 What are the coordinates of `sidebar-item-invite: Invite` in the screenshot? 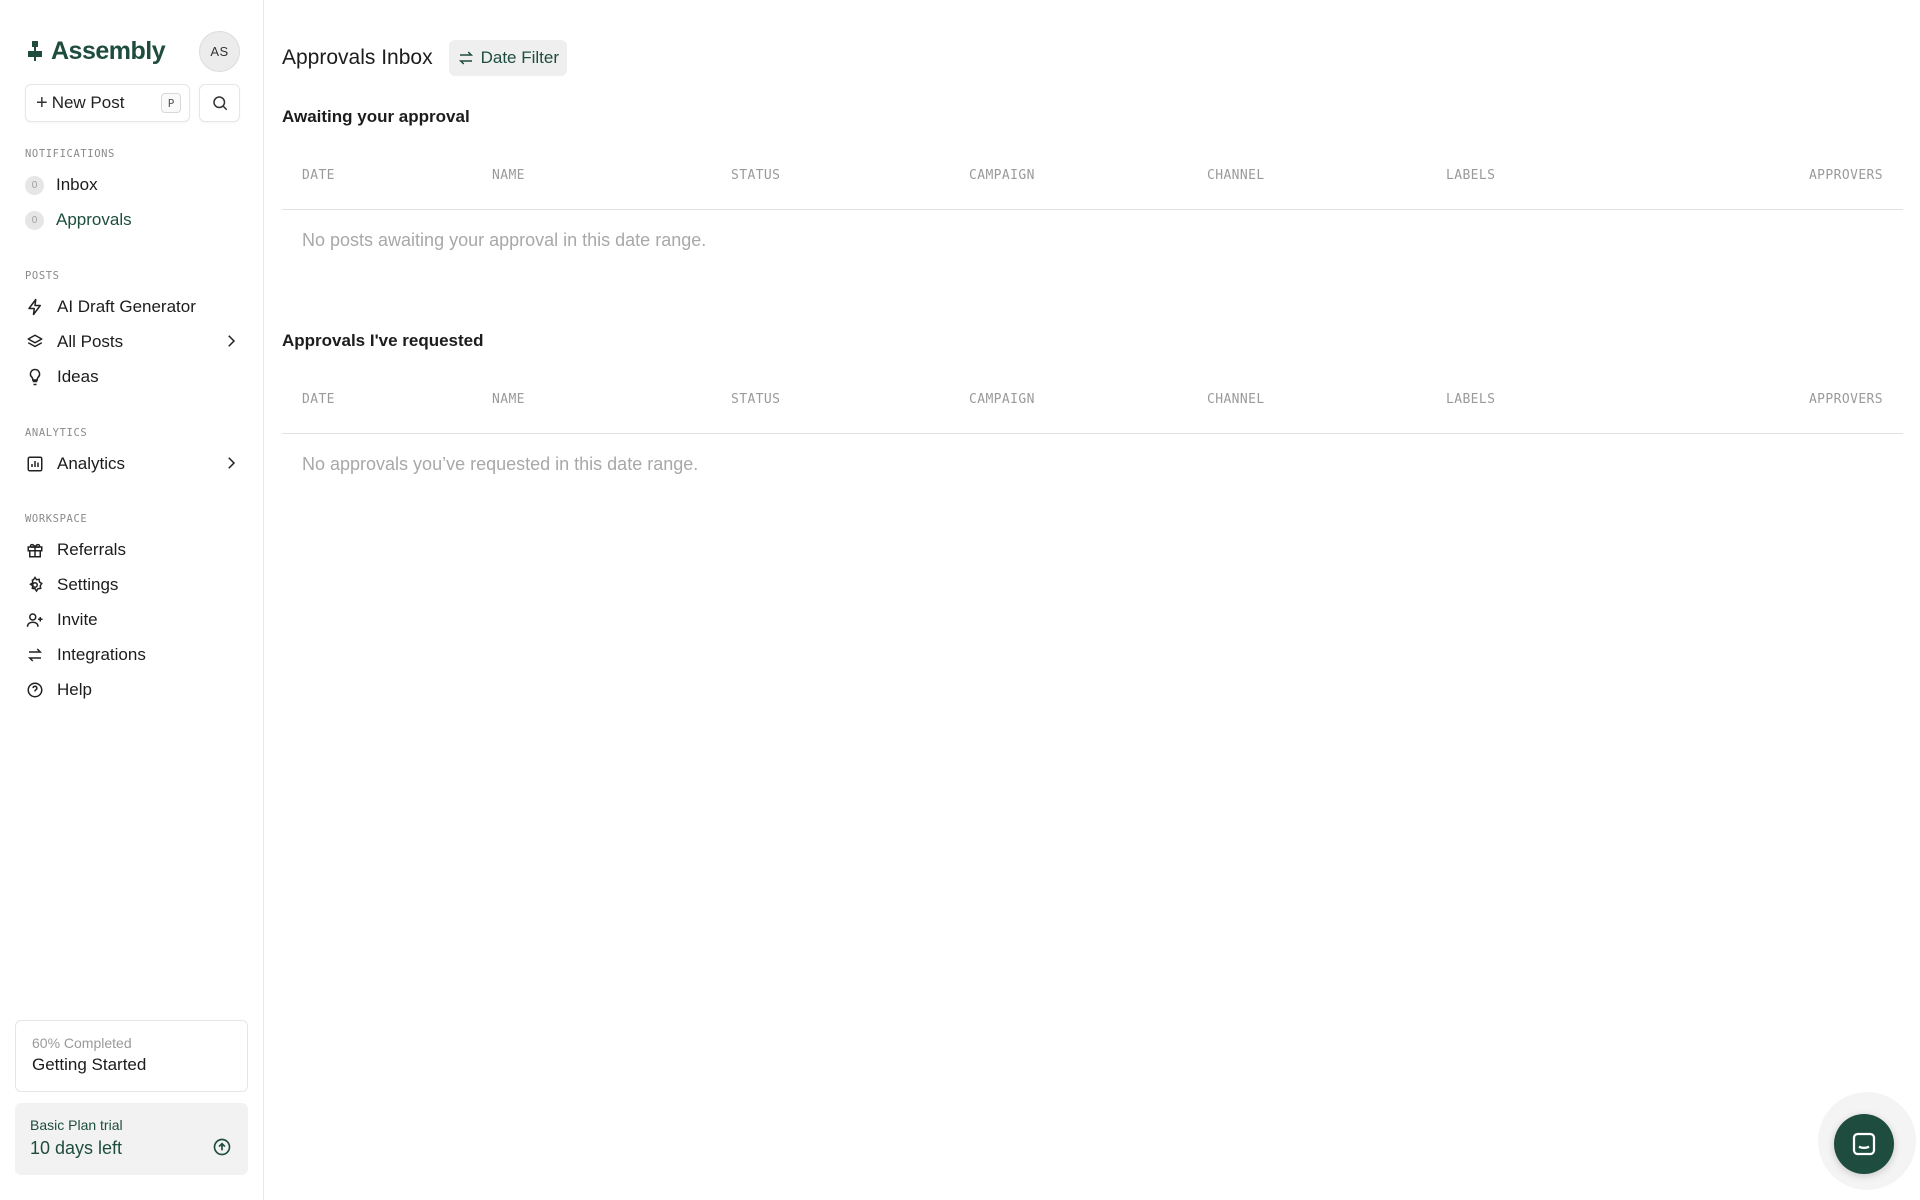 It's located at (132, 620).